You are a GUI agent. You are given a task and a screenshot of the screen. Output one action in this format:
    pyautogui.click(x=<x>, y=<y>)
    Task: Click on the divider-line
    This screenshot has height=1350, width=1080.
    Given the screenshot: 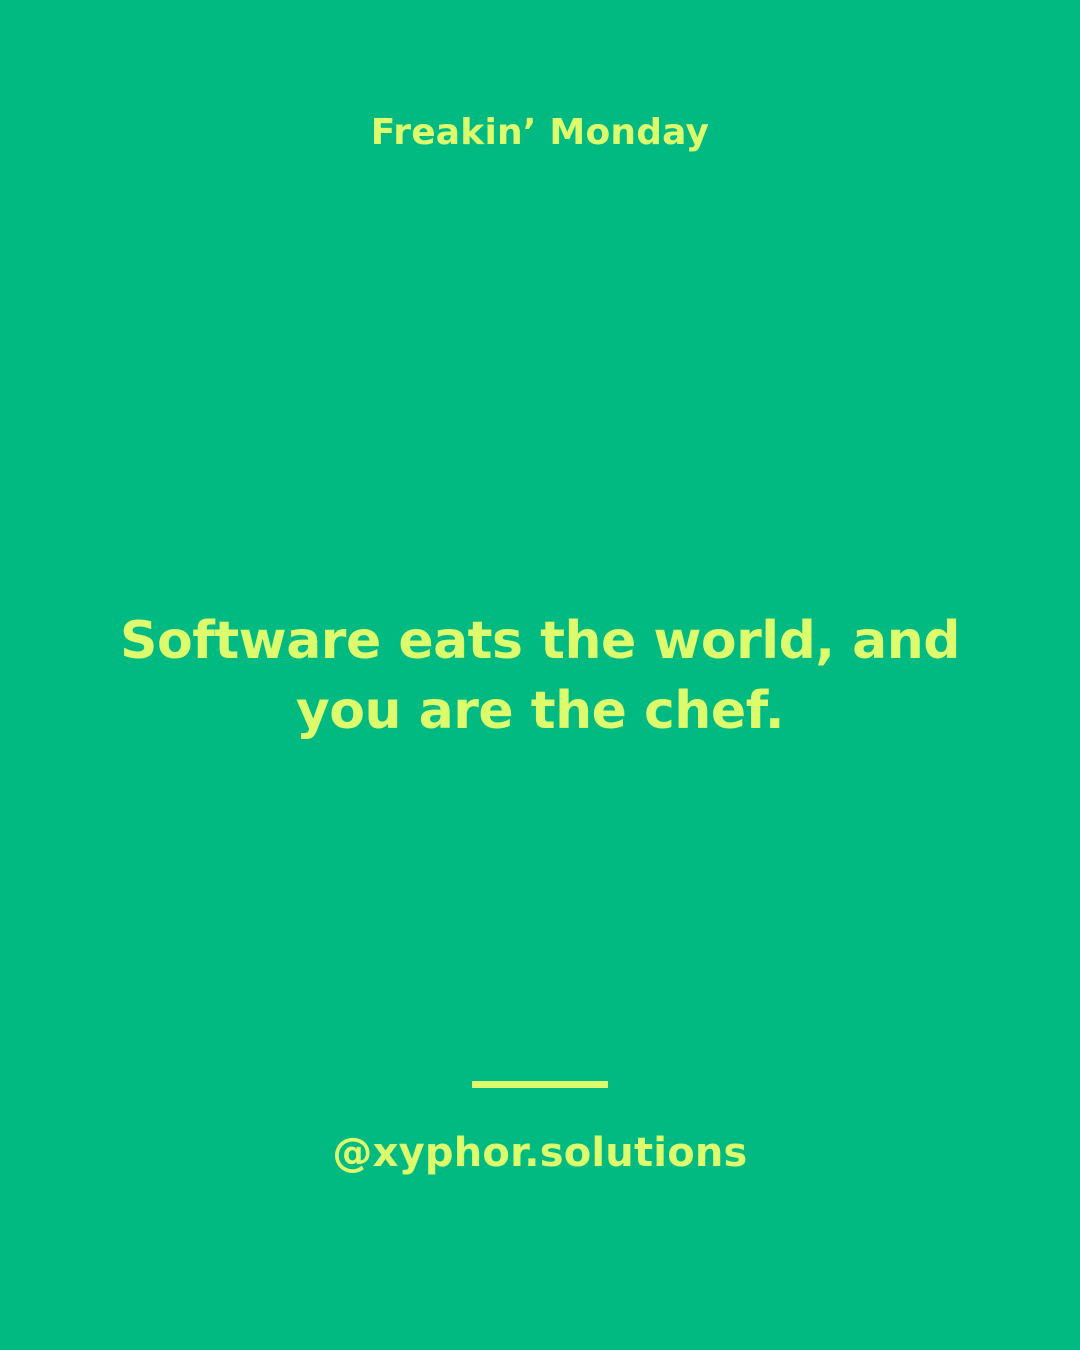 What is the action you would take?
    pyautogui.click(x=540, y=1084)
    